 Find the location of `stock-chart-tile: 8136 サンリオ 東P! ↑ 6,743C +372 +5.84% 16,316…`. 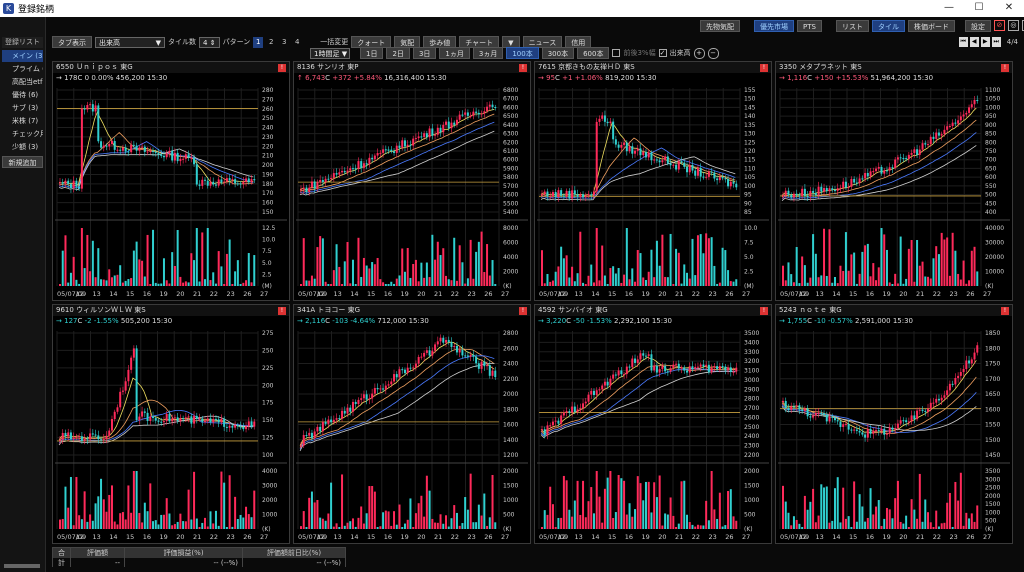

stock-chart-tile: 8136 サンリオ 東P! ↑ 6,743C +372 +5.84% 16,316… is located at coordinates (412, 181).